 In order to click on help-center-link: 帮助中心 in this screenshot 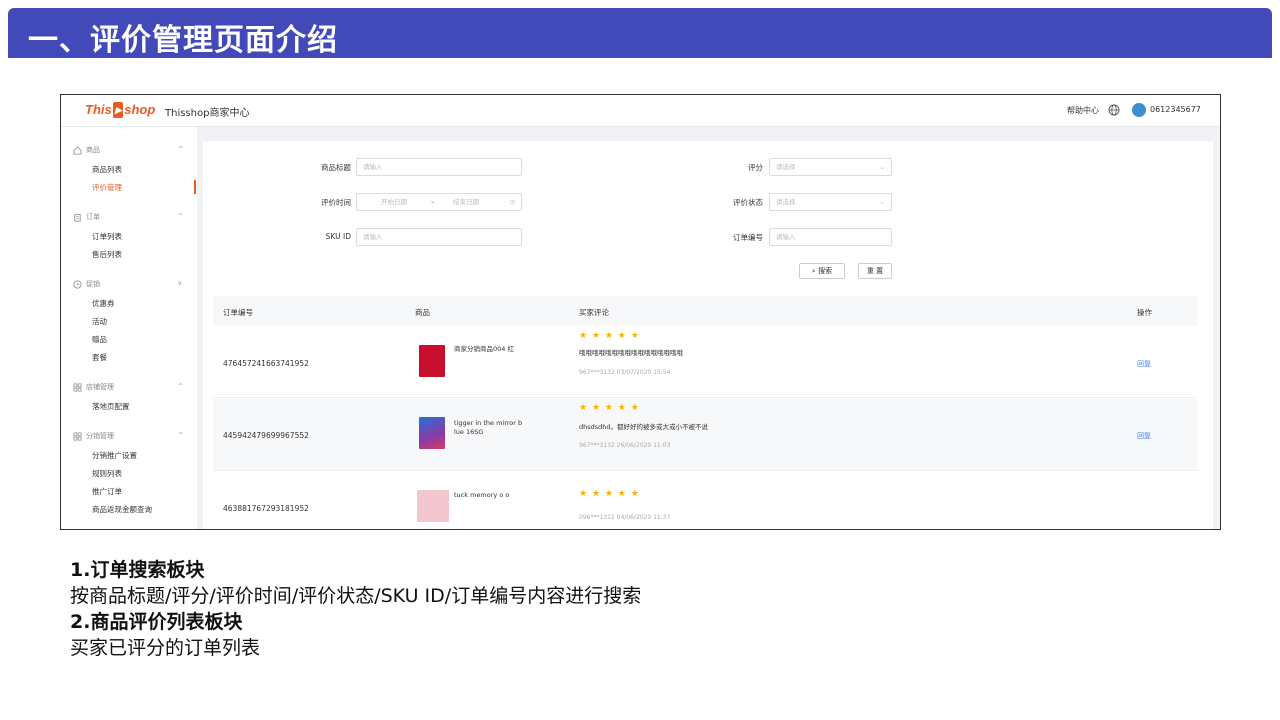, I will do `click(1083, 110)`.